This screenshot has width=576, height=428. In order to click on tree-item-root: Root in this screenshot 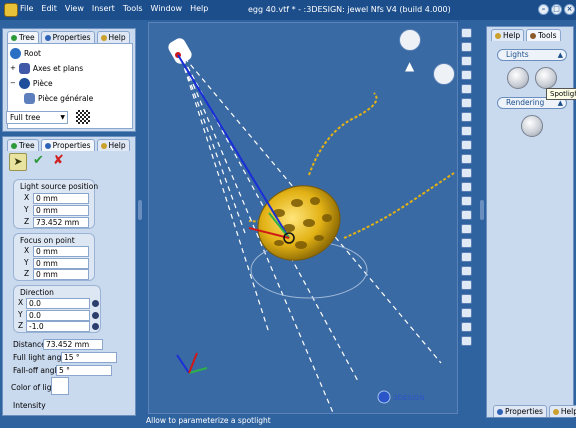, I will do `click(25, 53)`.